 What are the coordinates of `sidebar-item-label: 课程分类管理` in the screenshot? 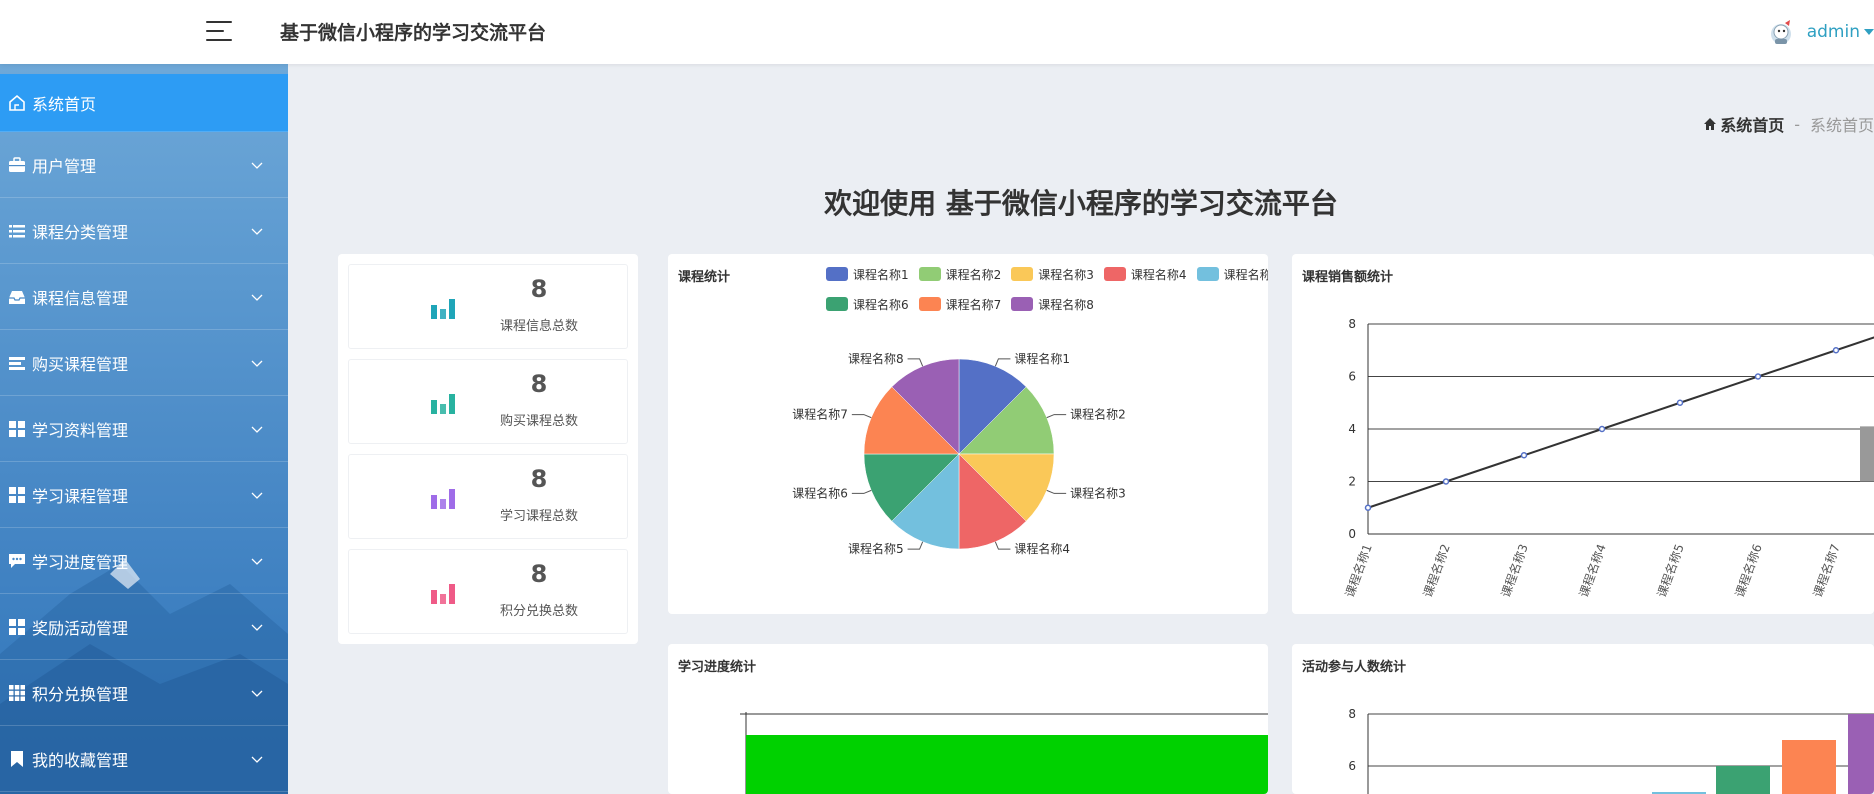 It's located at (80, 232).